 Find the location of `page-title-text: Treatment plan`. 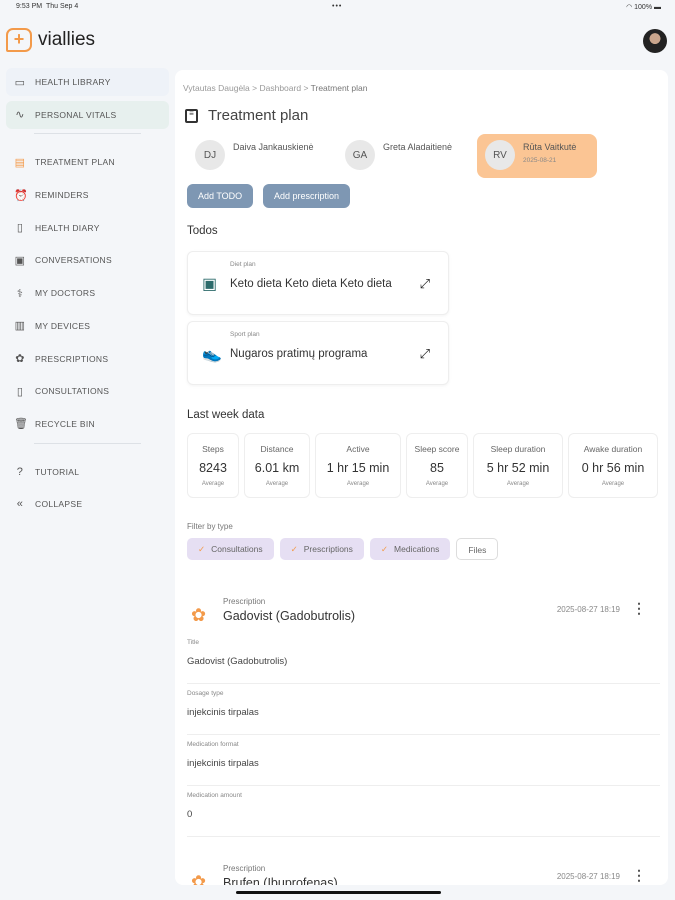

page-title-text: Treatment plan is located at coordinates (258, 115).